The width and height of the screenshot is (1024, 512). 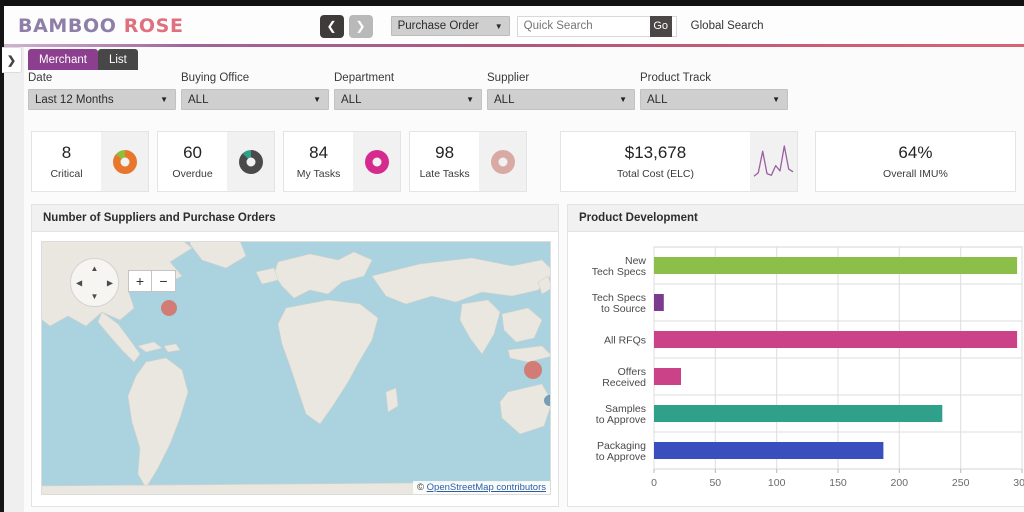 I want to click on chevron-right-icon: ❯, so click(x=360, y=26).